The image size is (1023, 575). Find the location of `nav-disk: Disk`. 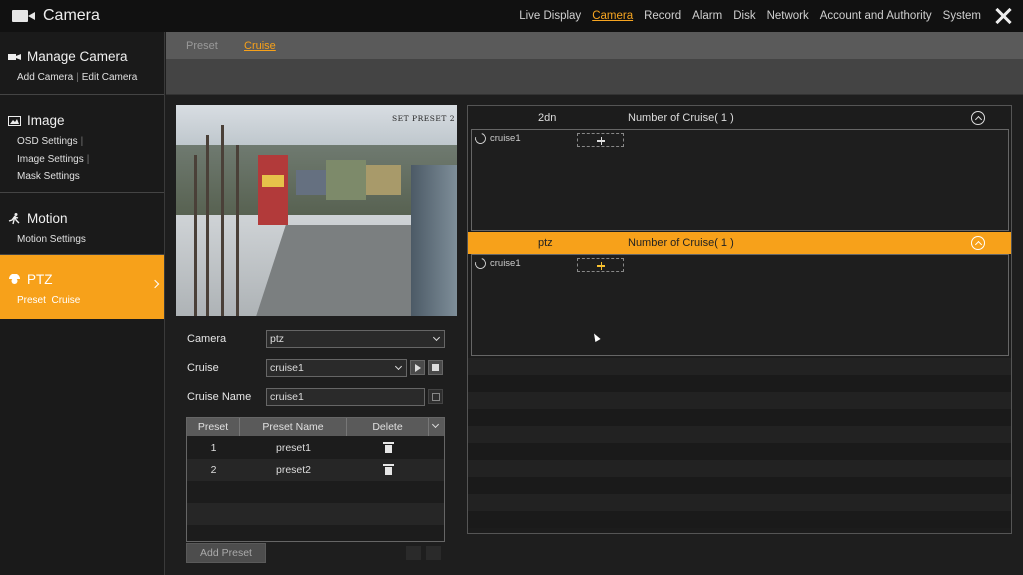

nav-disk: Disk is located at coordinates (744, 16).